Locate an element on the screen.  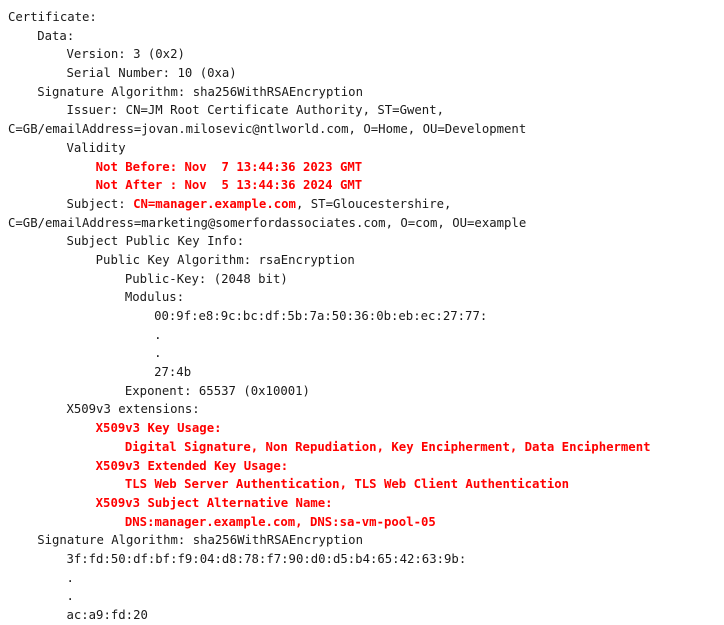
line-signature-hex-last: ac:a9:fd:20 is located at coordinates (366, 615).